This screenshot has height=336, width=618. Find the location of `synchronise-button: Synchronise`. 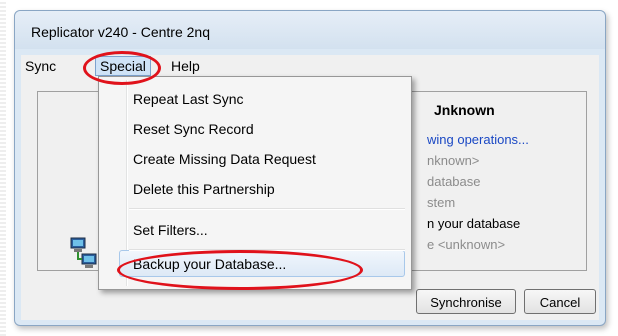

synchronise-button: Synchronise is located at coordinates (466, 301).